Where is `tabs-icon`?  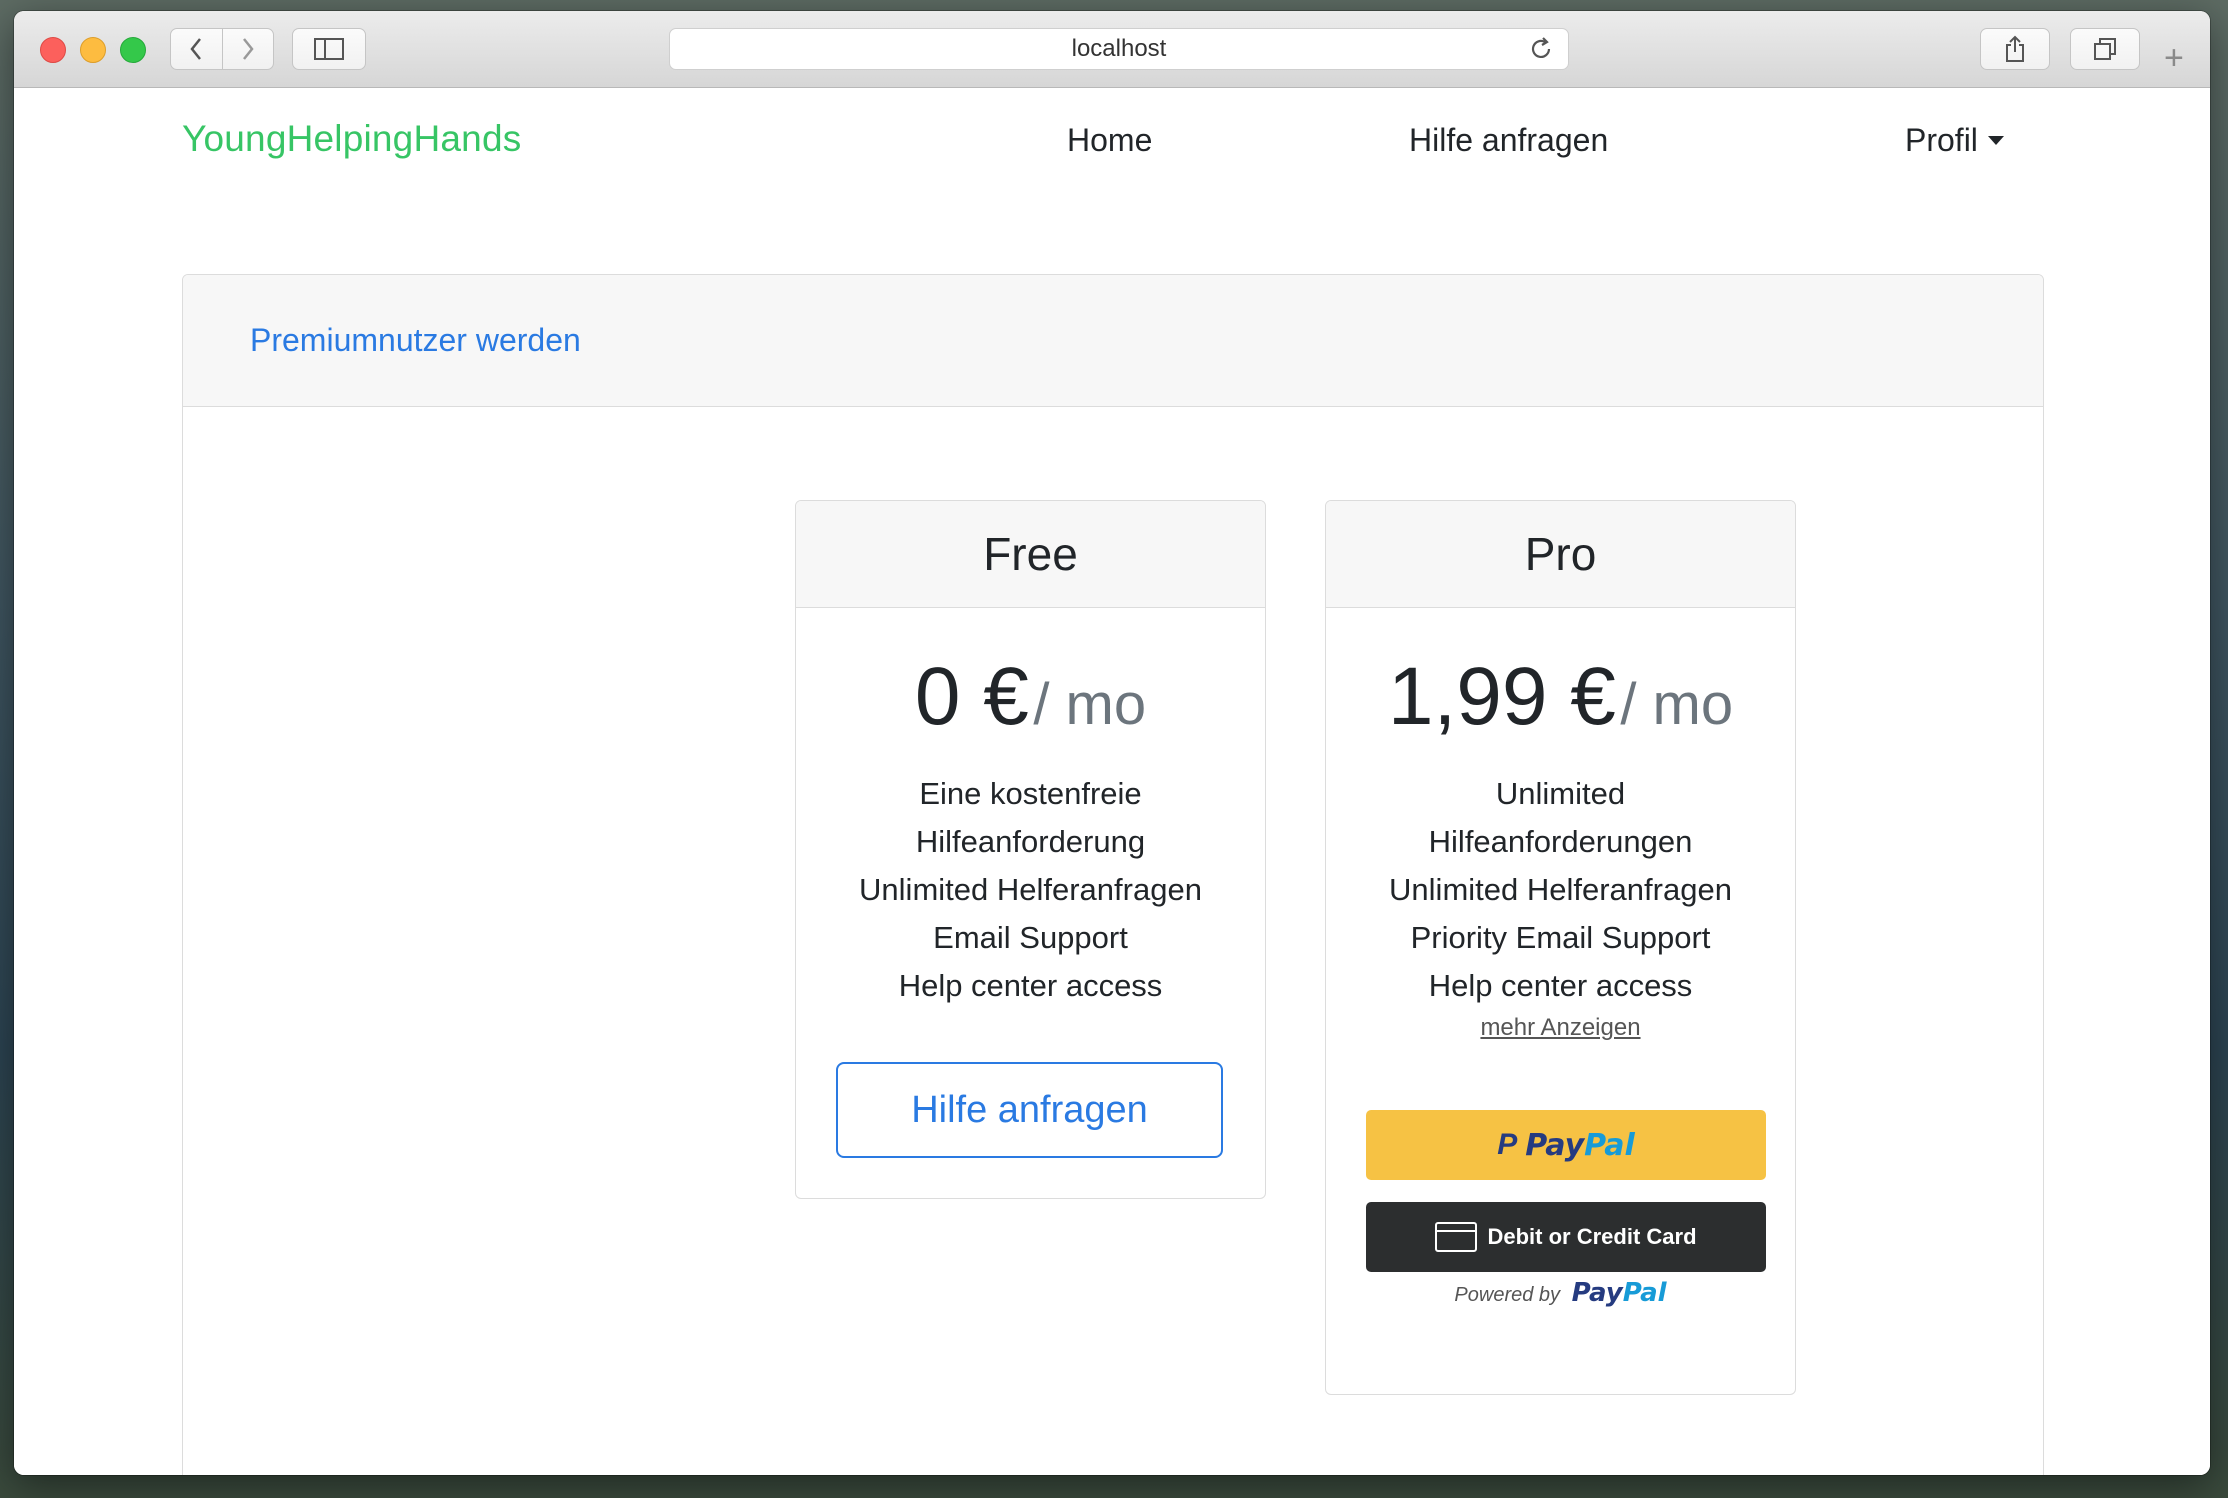 tabs-icon is located at coordinates (2105, 49).